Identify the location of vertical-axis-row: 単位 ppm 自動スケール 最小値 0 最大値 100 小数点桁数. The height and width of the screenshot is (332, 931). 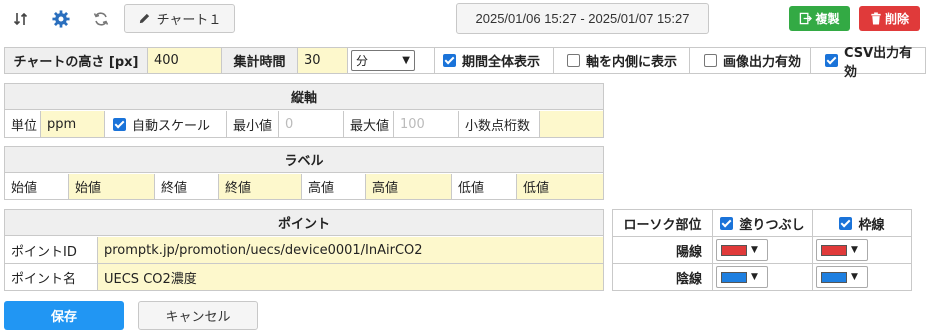
(304, 124).